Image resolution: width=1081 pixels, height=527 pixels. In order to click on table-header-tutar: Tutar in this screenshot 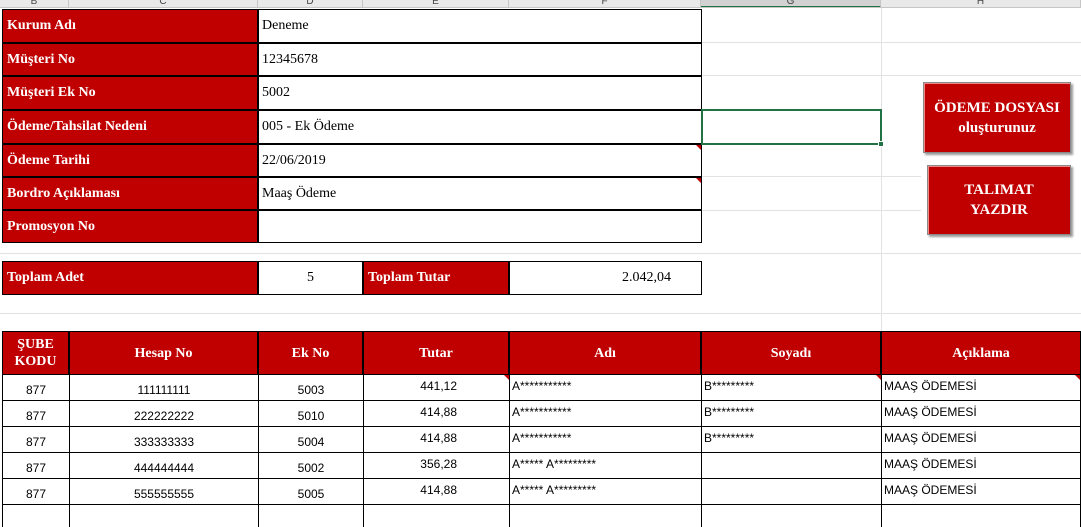, I will do `click(436, 353)`.